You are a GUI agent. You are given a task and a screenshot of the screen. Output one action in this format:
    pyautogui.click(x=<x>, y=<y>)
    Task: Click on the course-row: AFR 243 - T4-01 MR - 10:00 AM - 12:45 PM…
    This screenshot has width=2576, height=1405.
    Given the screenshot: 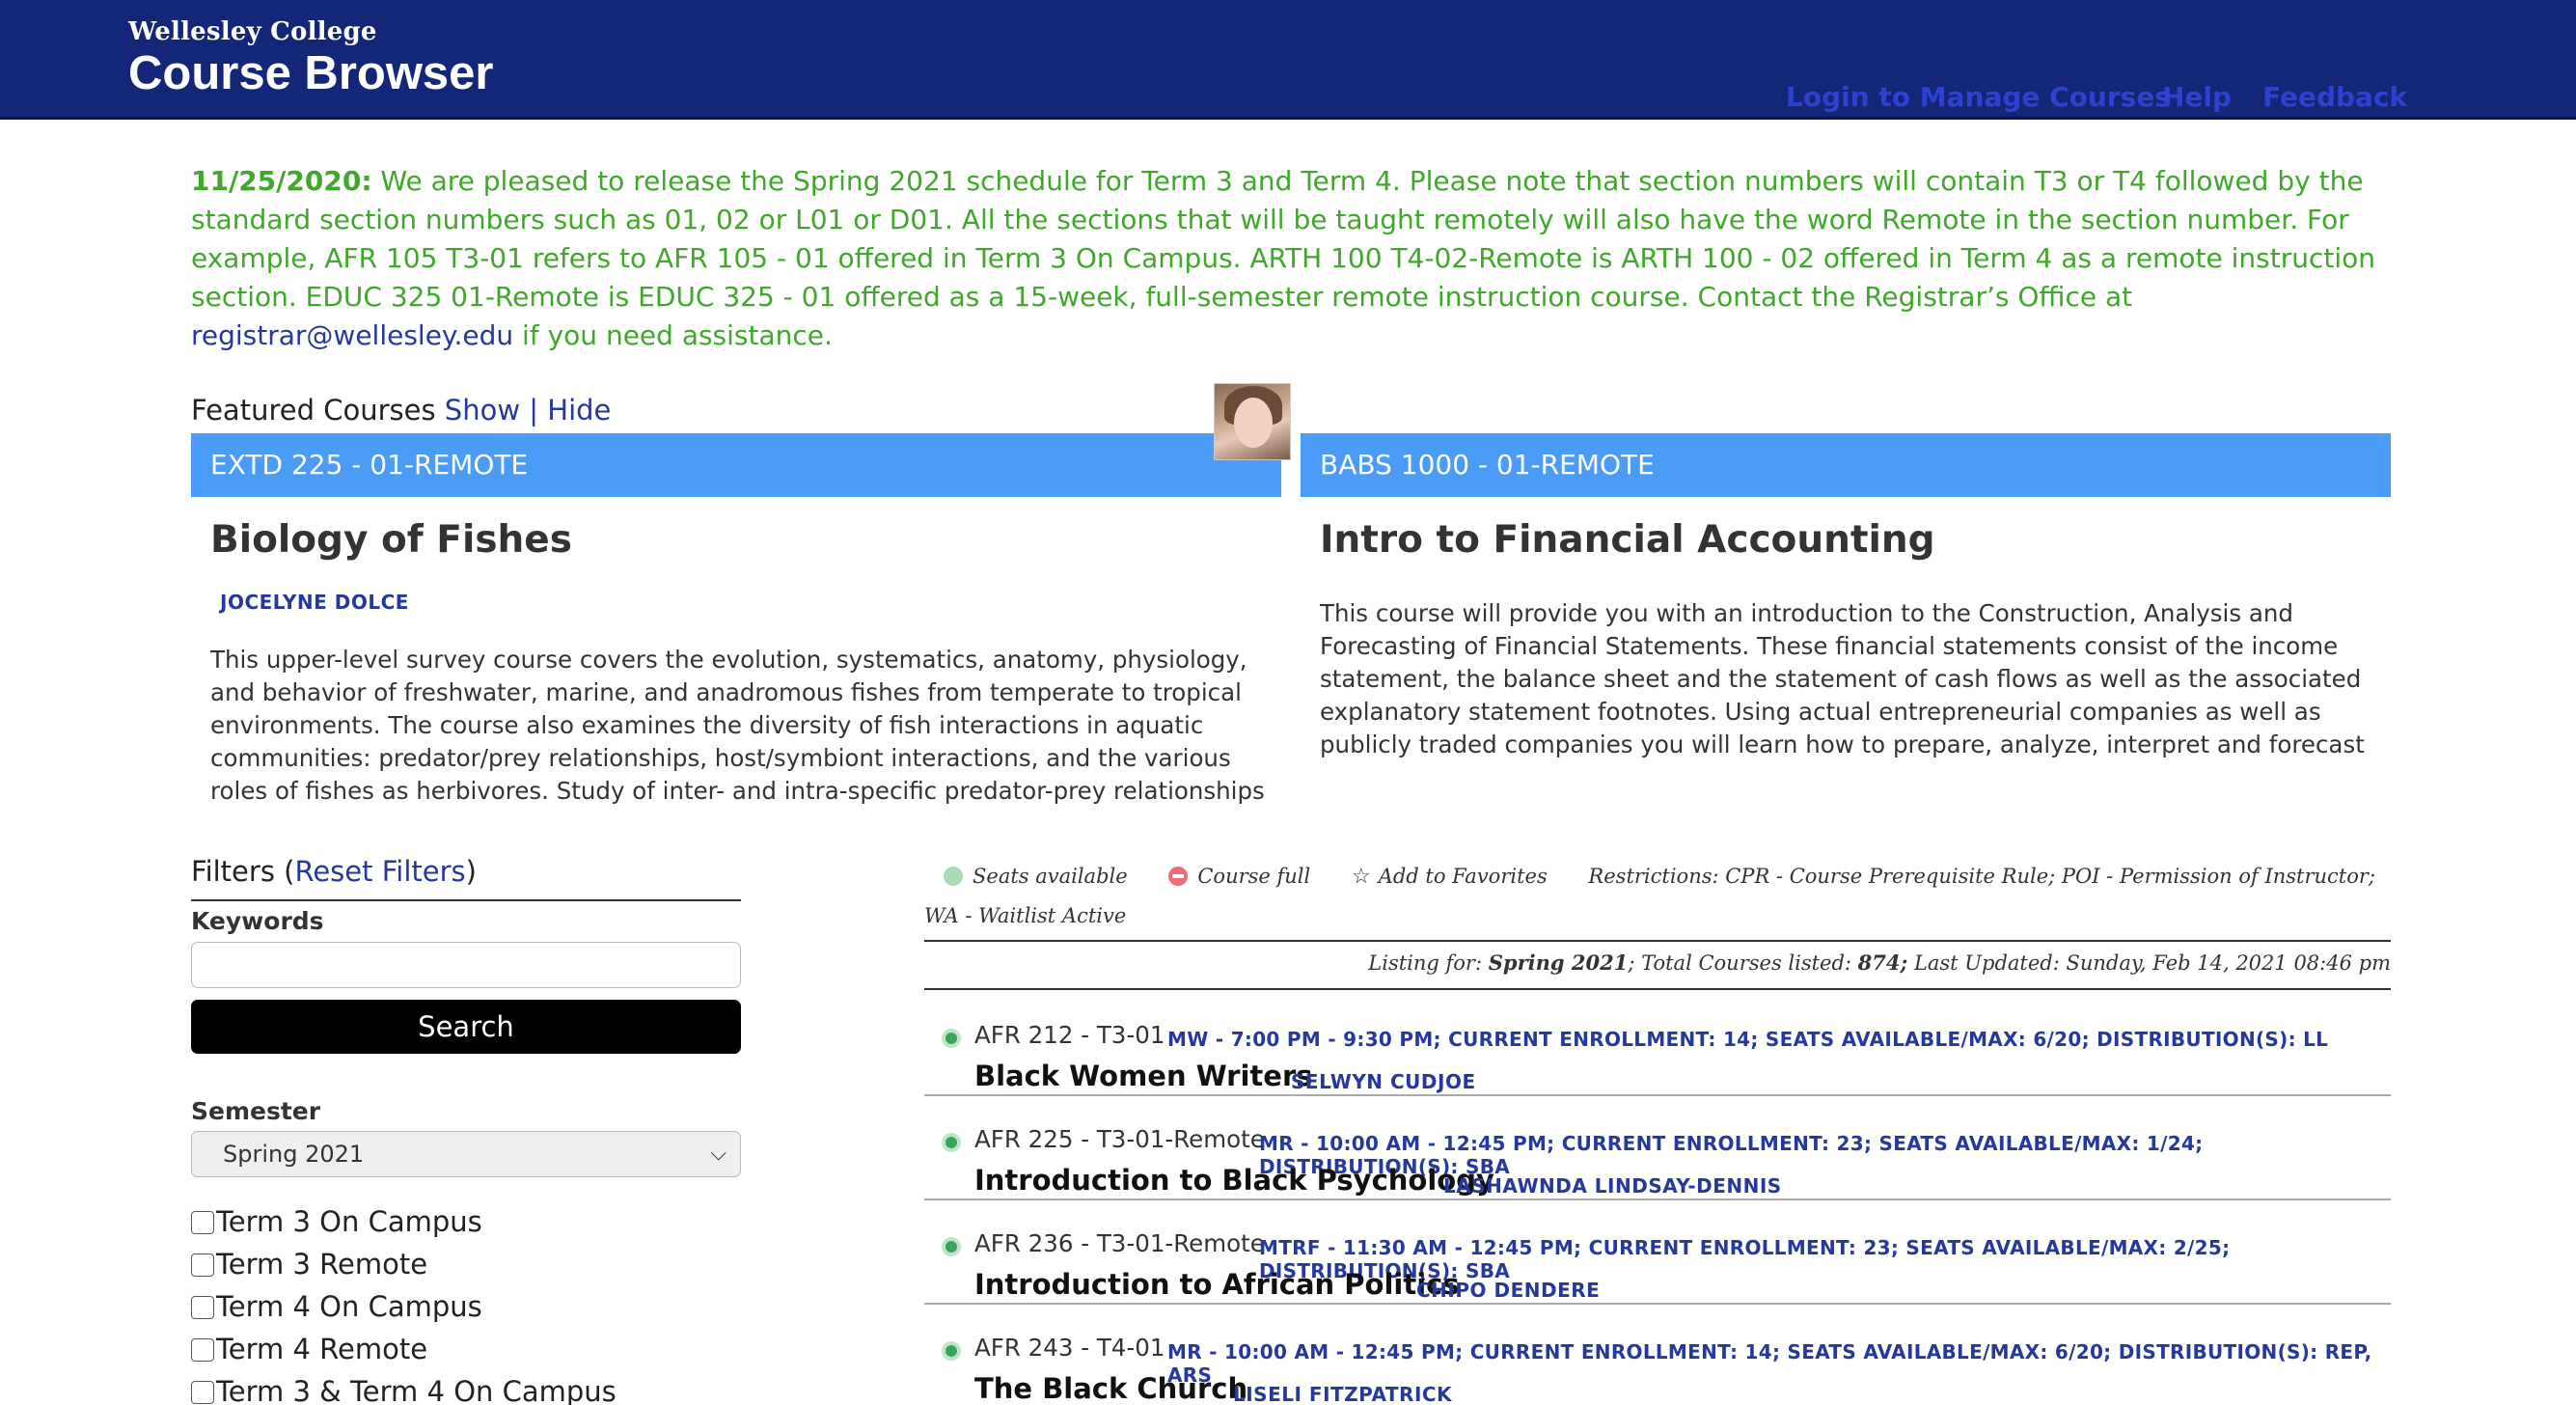 What is the action you would take?
    pyautogui.click(x=1658, y=1355)
    